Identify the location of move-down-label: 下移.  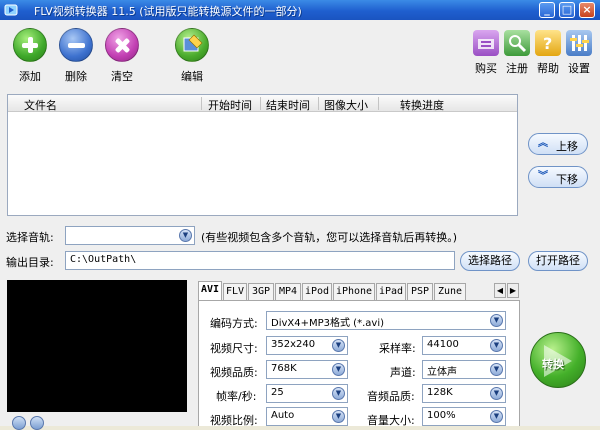
(567, 179).